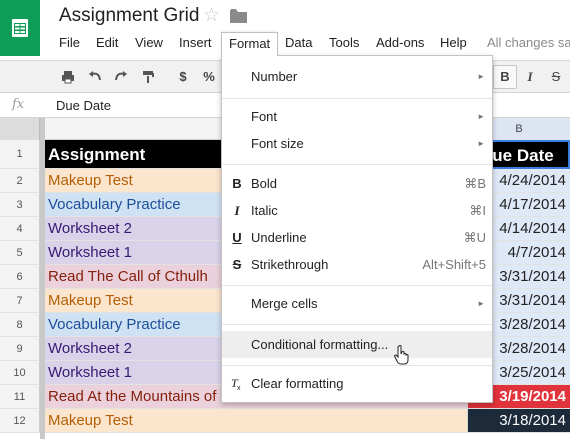  I want to click on row-number: 5, so click(20, 253).